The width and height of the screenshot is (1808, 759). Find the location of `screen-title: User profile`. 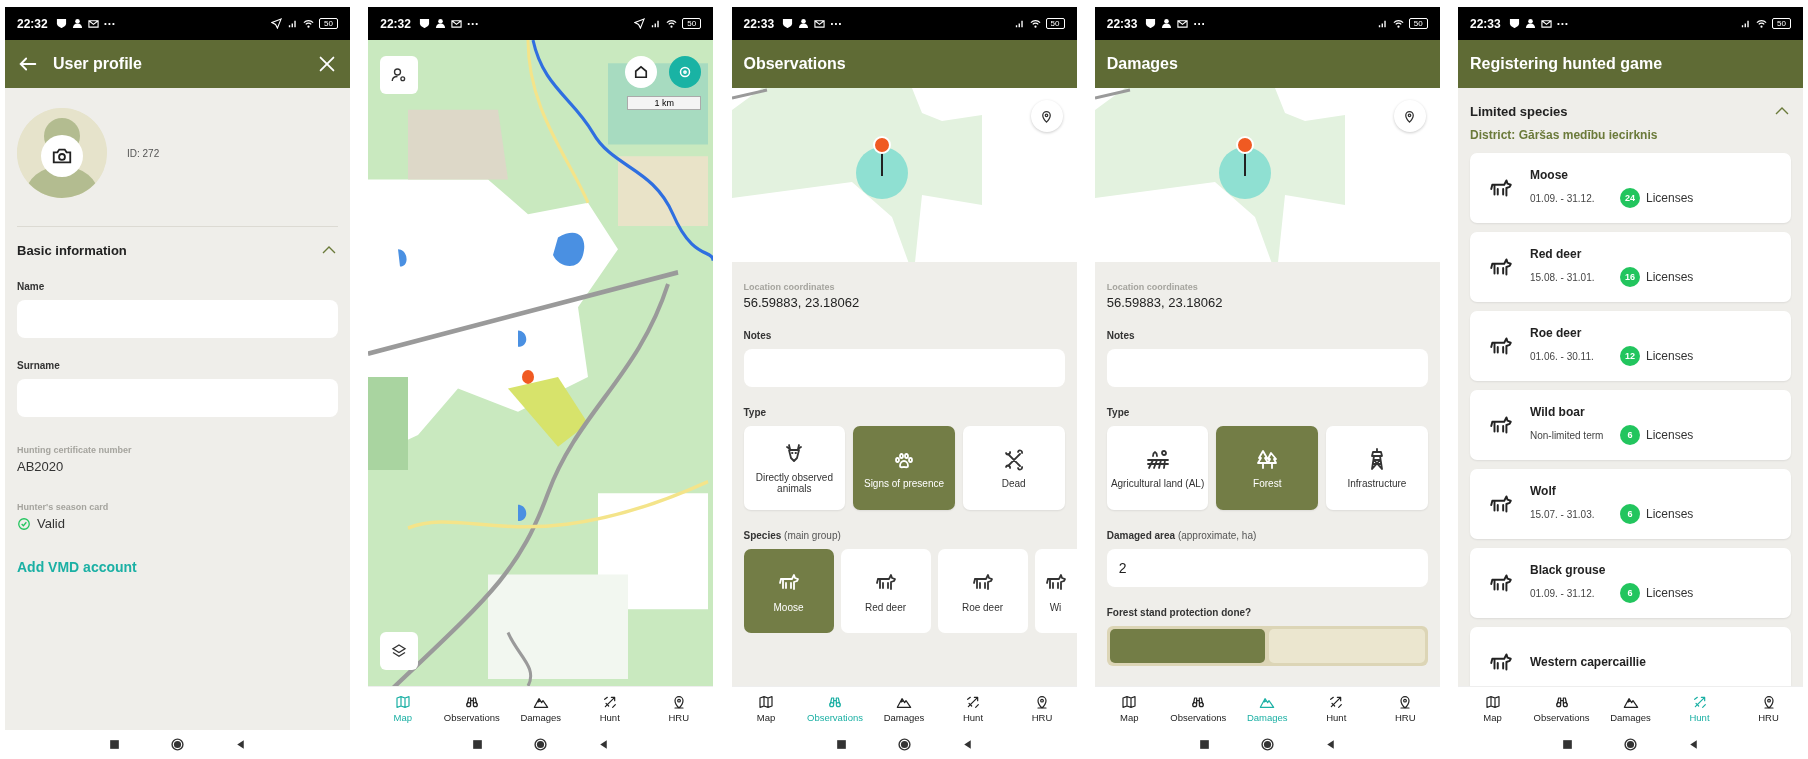

screen-title: User profile is located at coordinates (97, 64).